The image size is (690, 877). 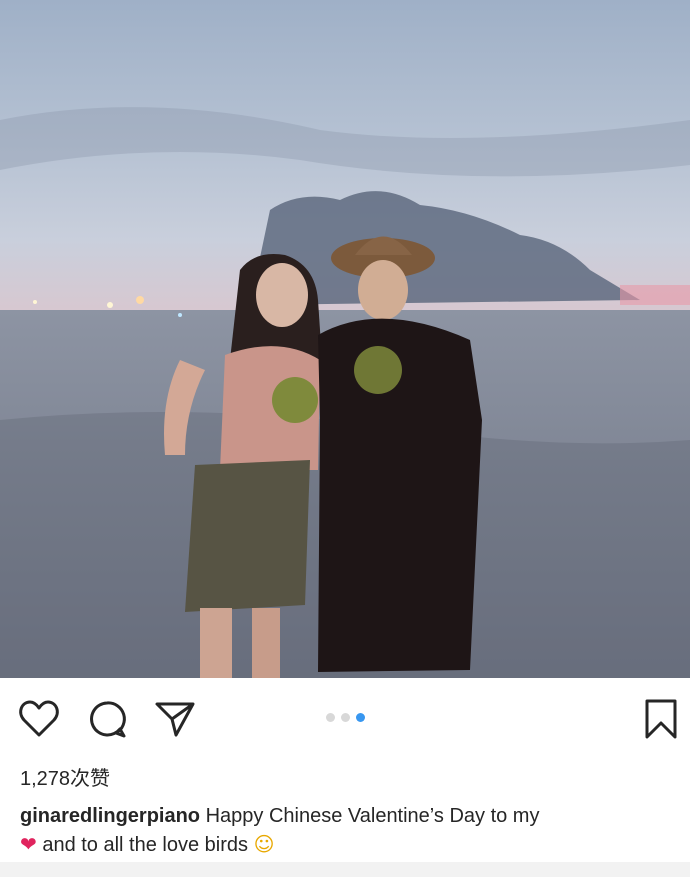 What do you see at coordinates (370, 816) in the screenshot?
I see `caption-text-line1: Happy Chinese Valentine’s Day to my` at bounding box center [370, 816].